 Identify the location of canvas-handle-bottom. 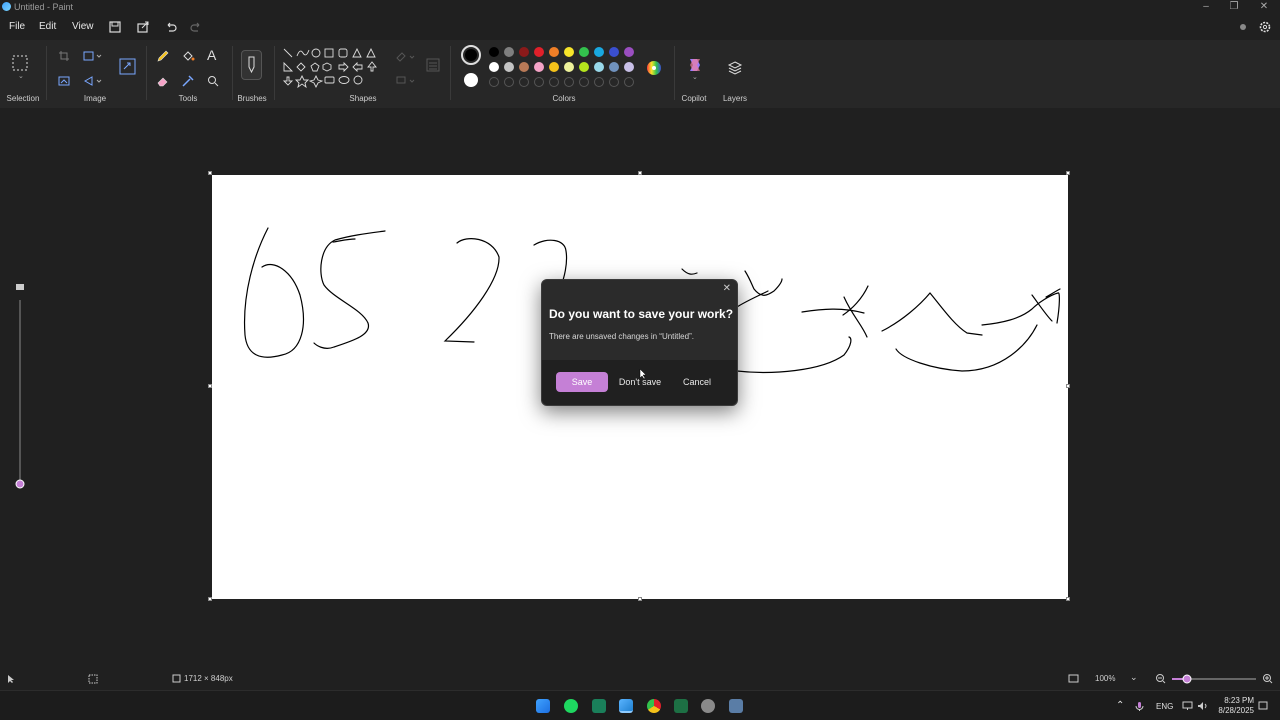
(640, 599).